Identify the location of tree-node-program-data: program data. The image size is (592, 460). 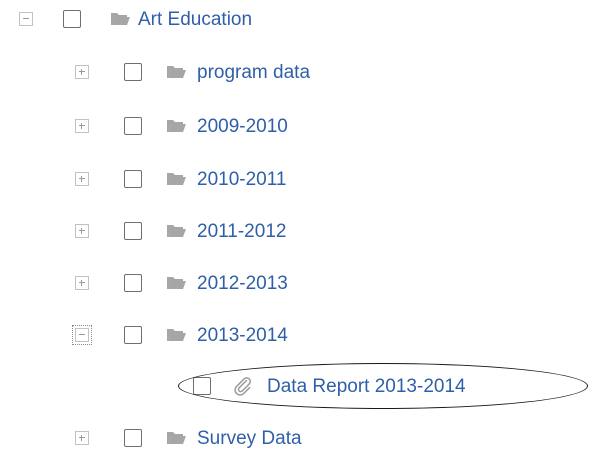
(296, 74).